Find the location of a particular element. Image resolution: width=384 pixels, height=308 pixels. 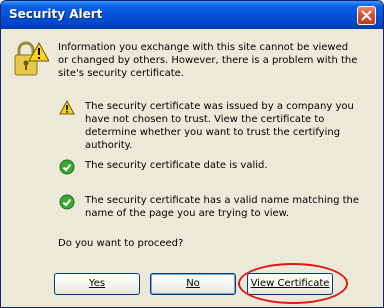

yes-button-label: Yes is located at coordinates (97, 283).